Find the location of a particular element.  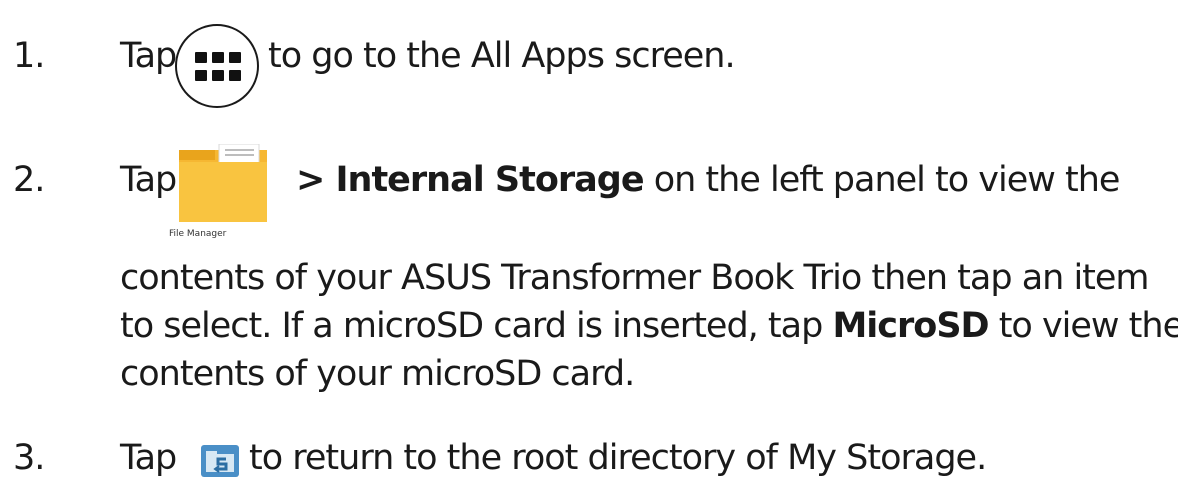

step-number: 1. is located at coordinates (29, 56).